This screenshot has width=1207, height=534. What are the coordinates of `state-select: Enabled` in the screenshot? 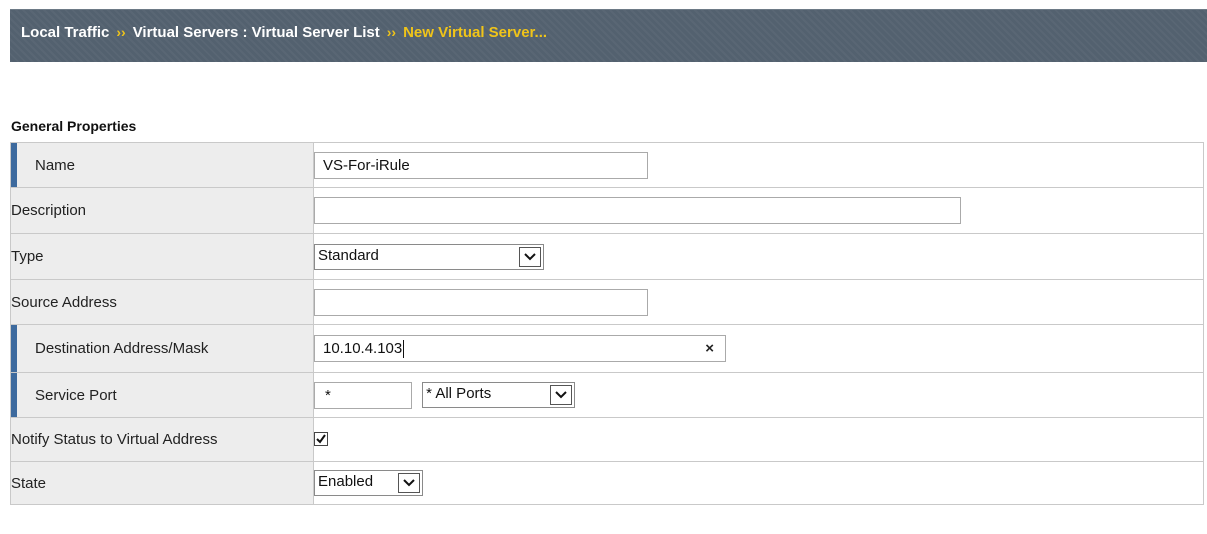 It's located at (368, 483).